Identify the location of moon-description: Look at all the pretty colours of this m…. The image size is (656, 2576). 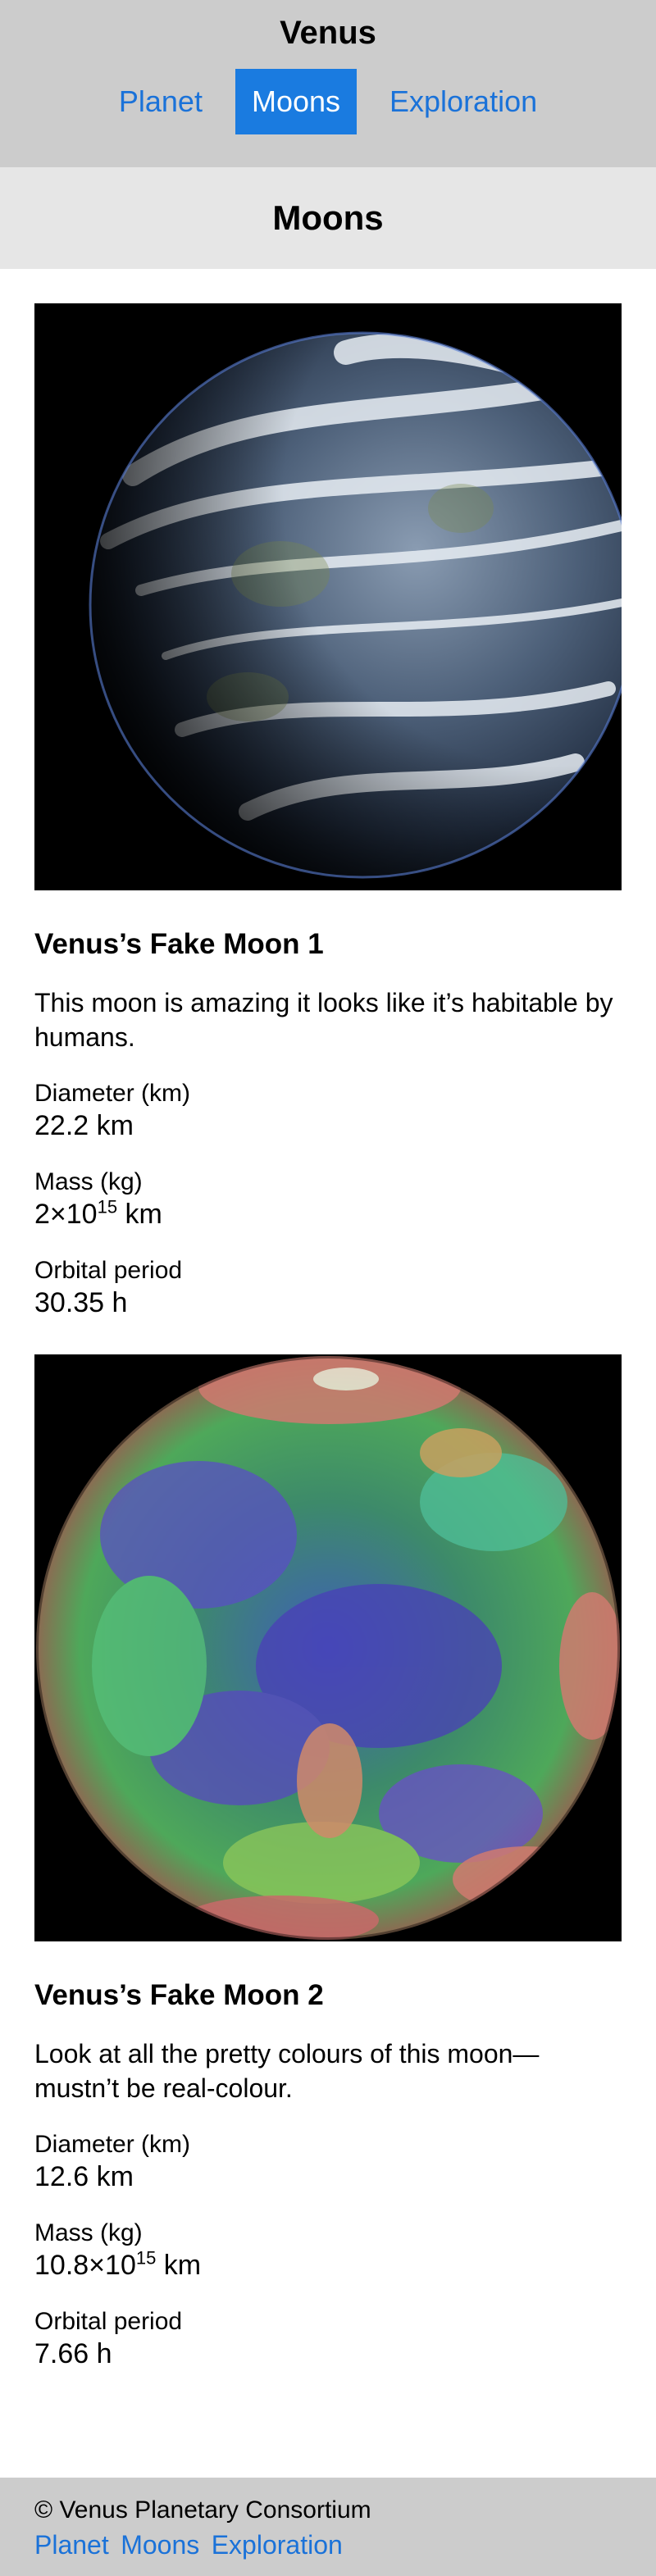
(287, 2071).